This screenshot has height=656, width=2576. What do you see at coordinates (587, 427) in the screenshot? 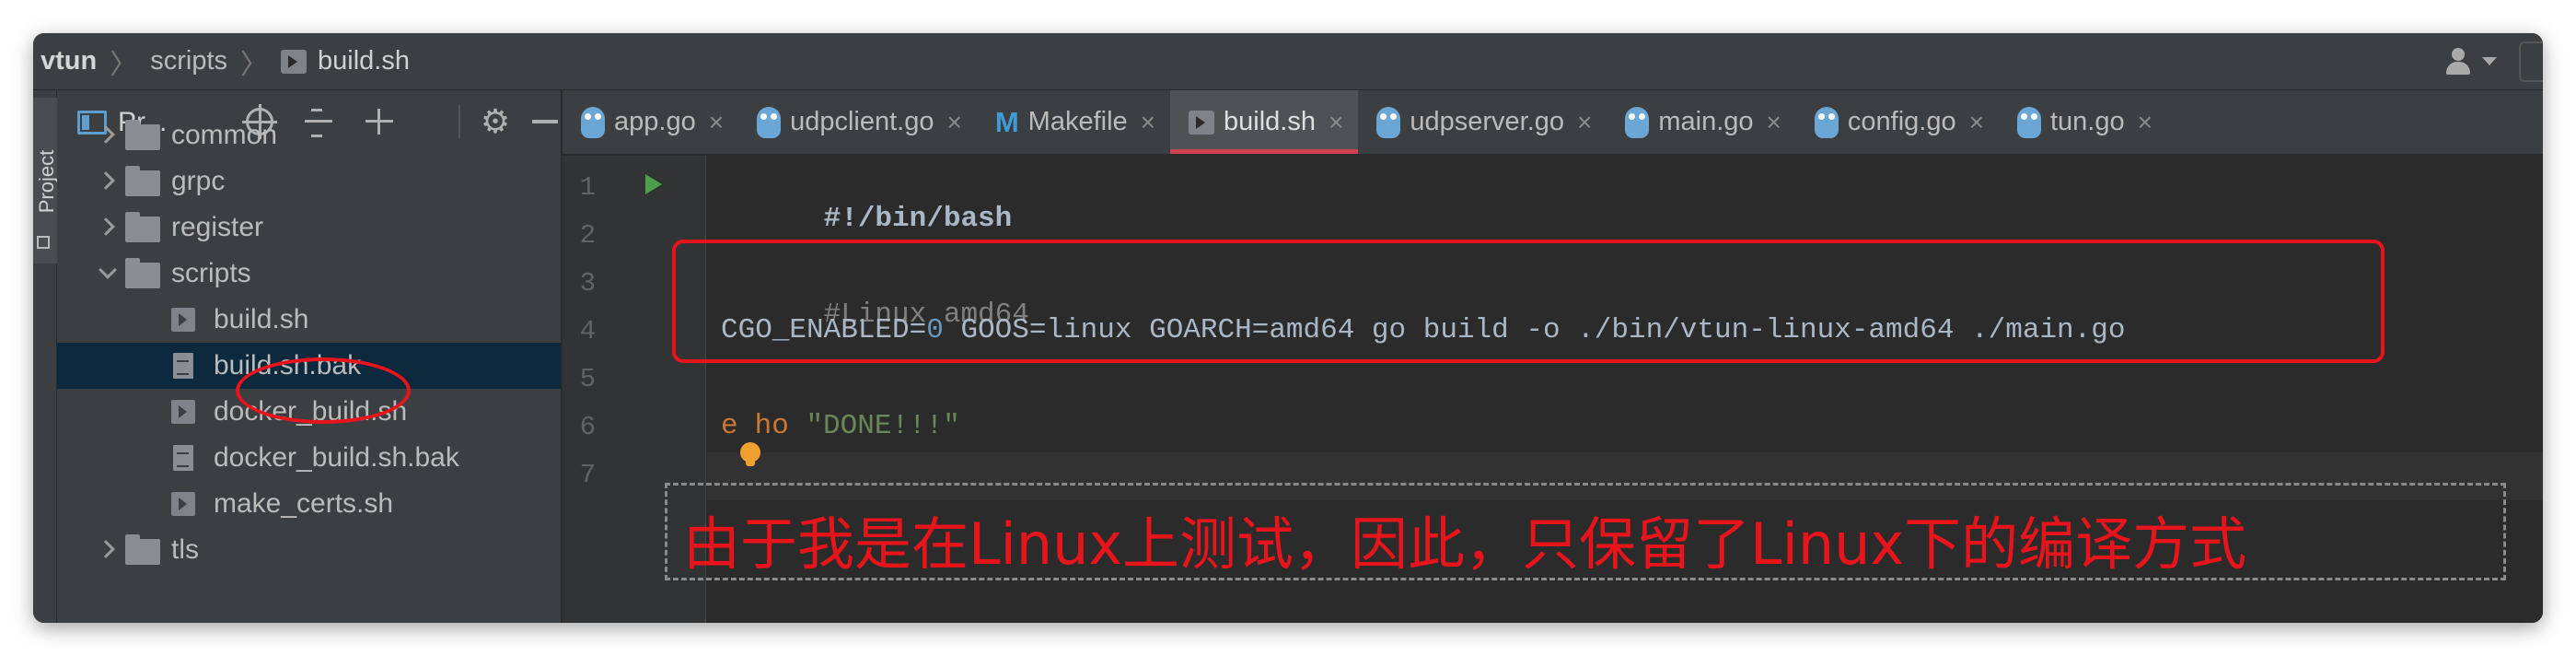
I see `line-number: 6` at bounding box center [587, 427].